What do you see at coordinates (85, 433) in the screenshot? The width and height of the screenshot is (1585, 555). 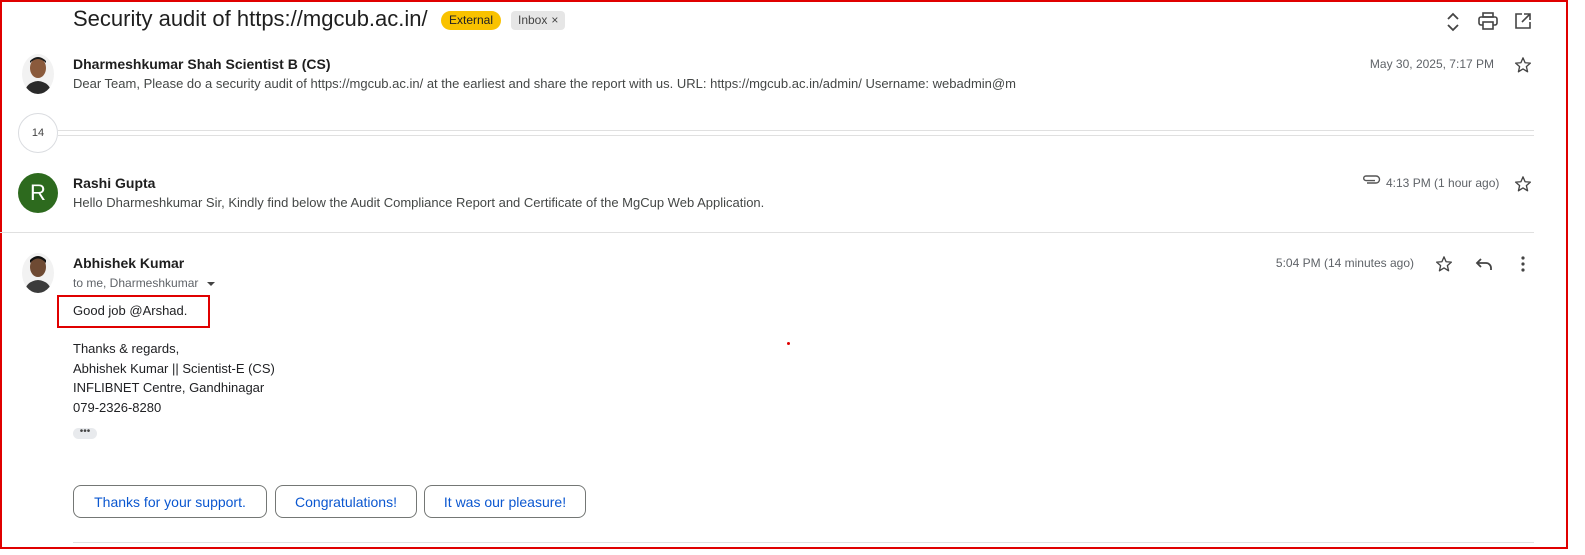 I see `show-trimmed-content-button: •••` at bounding box center [85, 433].